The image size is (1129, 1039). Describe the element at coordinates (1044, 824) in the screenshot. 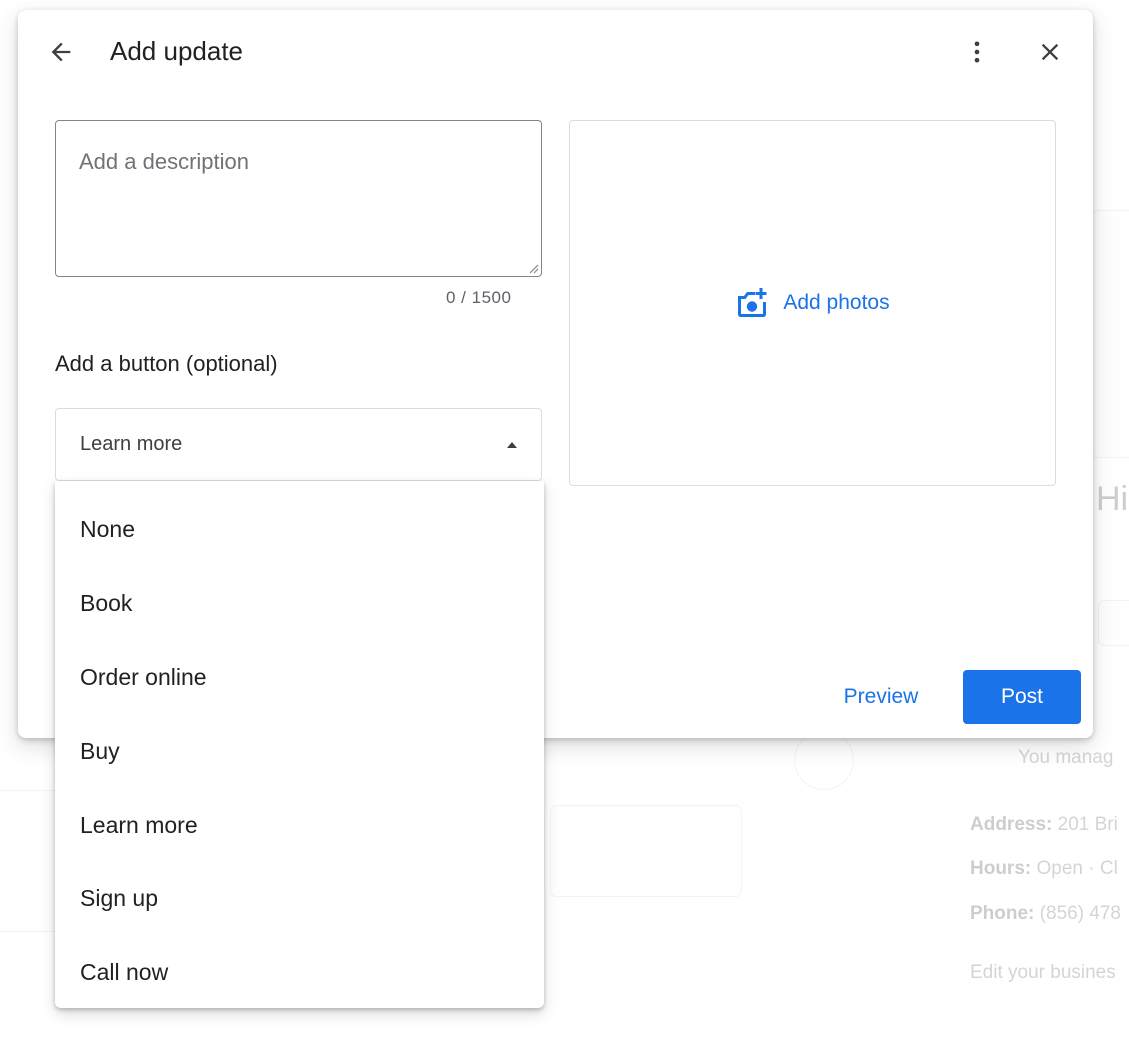

I see `background-address: Address: 201 Bri` at that location.